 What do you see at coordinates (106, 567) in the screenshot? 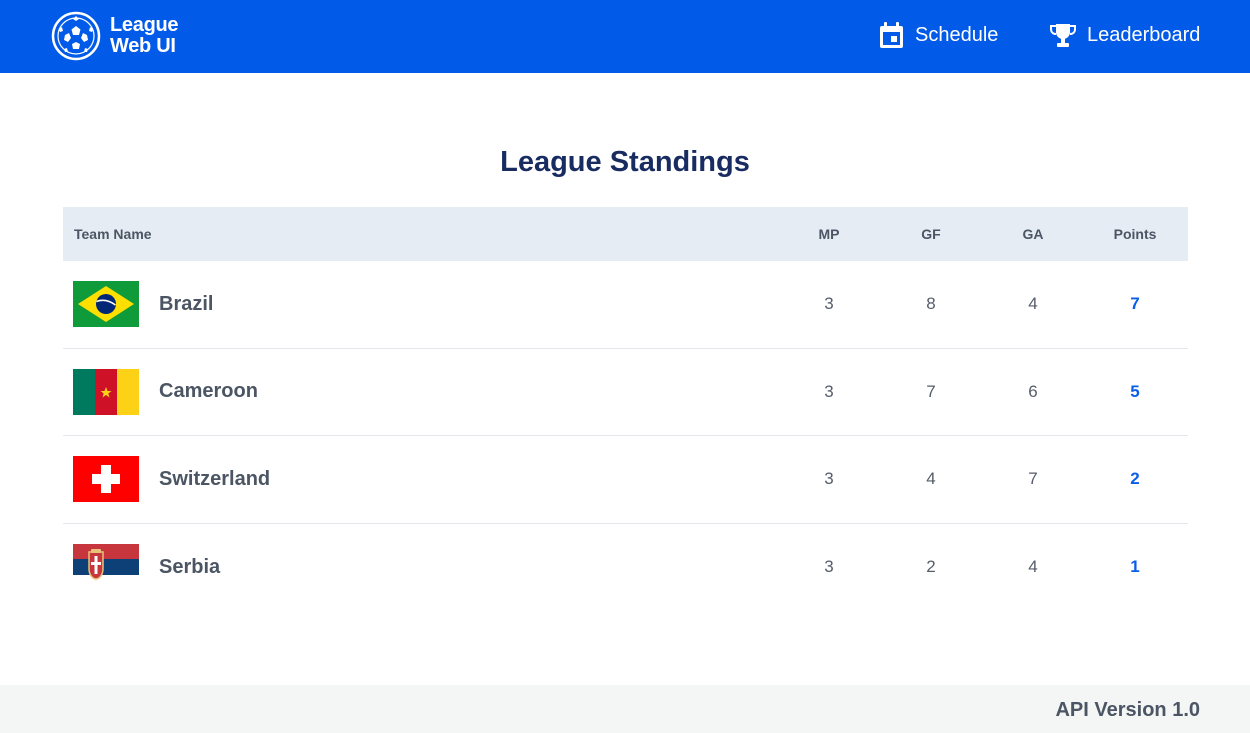
I see `serbia-flag-icon` at bounding box center [106, 567].